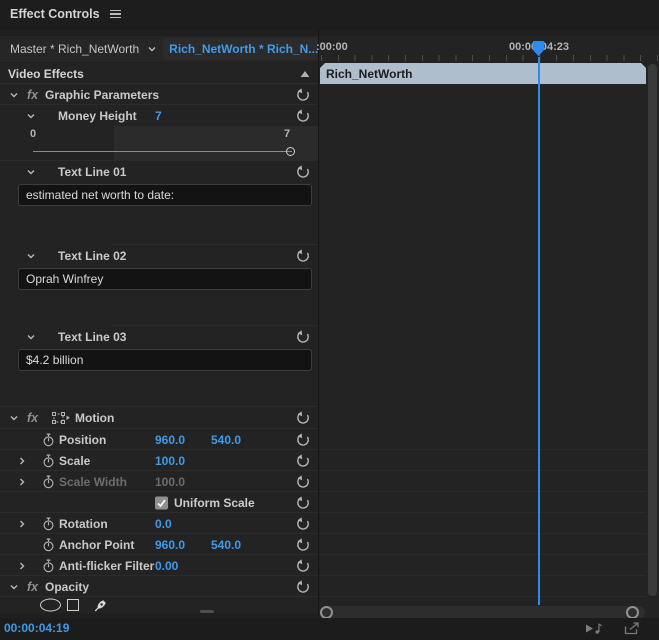  Describe the element at coordinates (55, 14) in the screenshot. I see `panel-title: Effect Controls` at that location.